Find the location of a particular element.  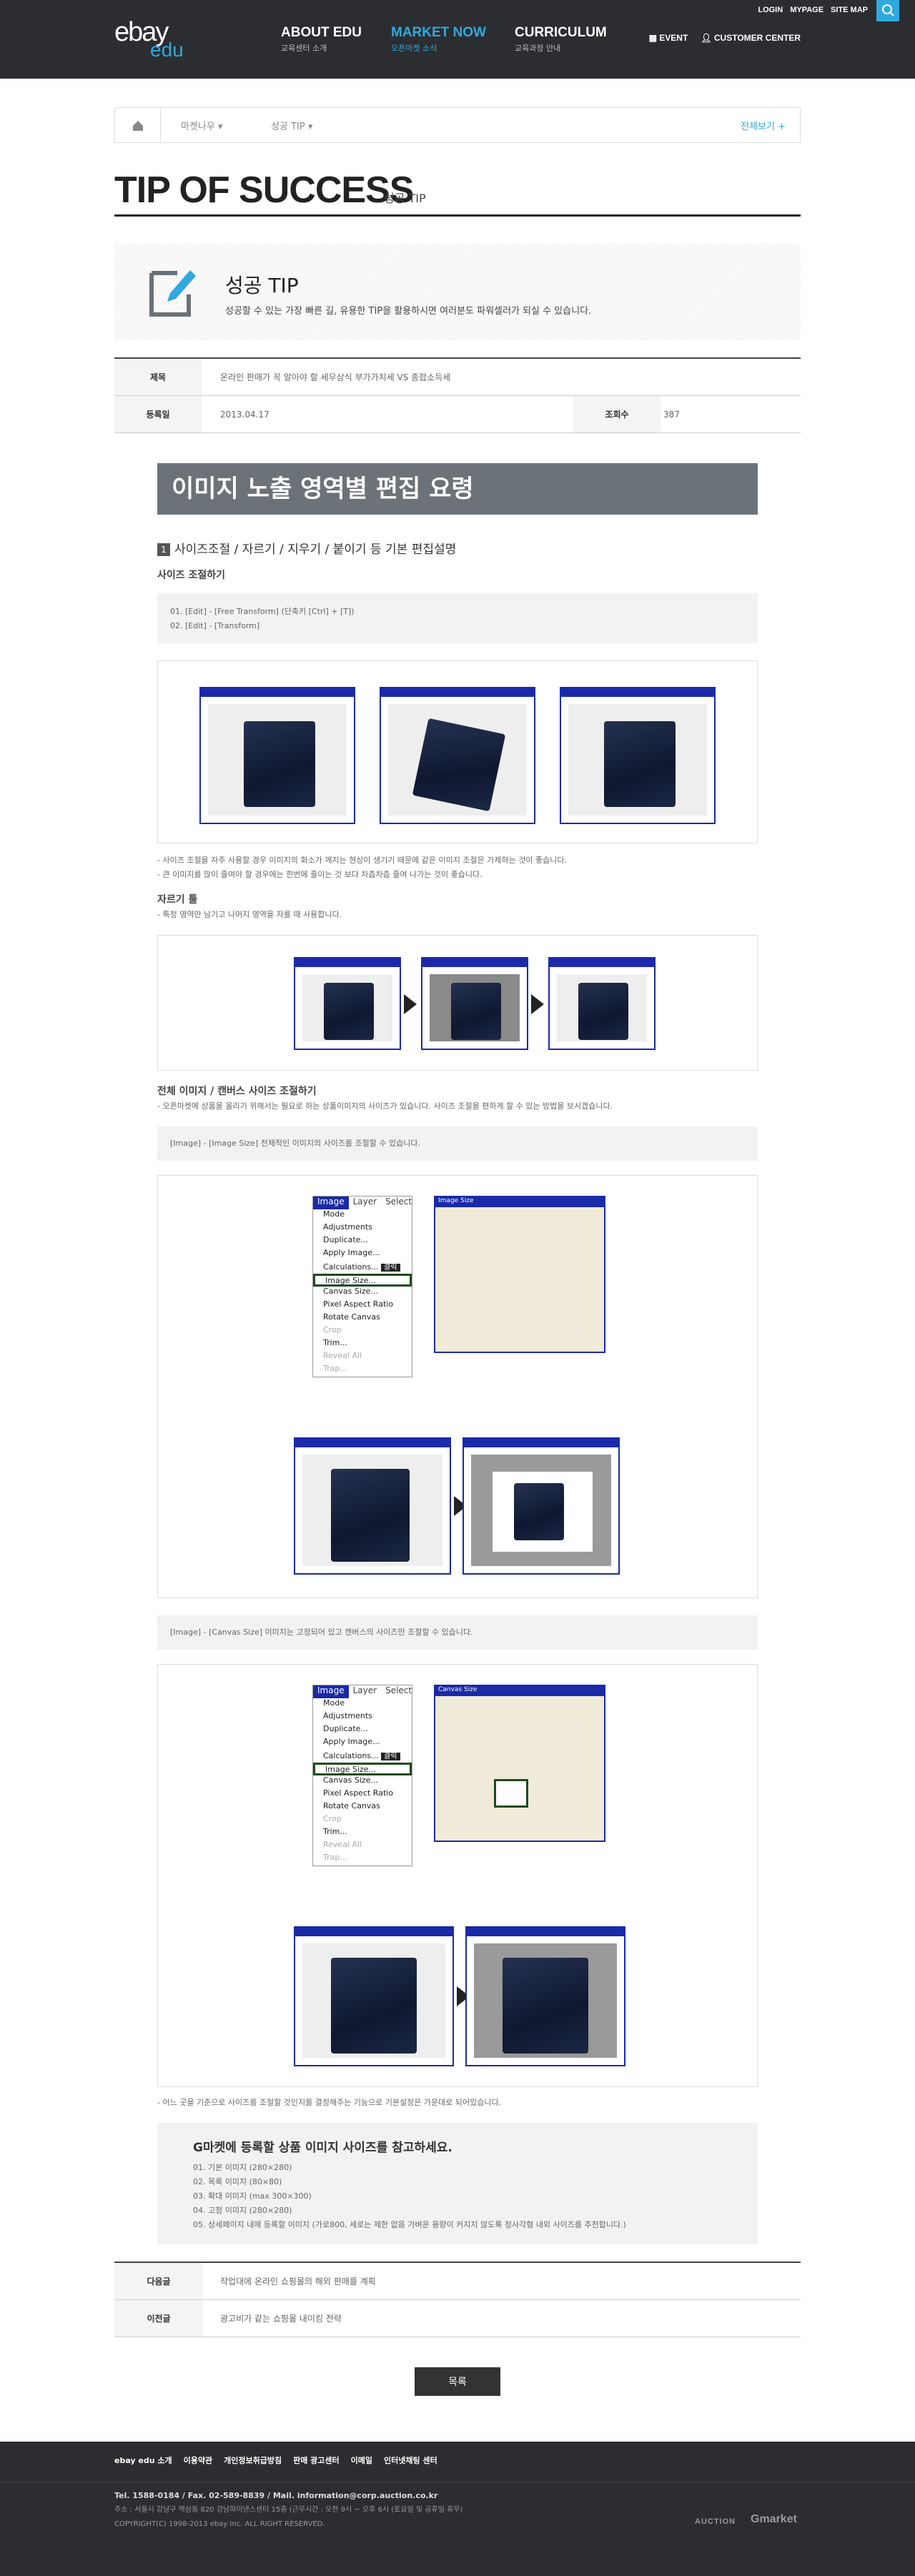

login-link: LOGIN is located at coordinates (771, 10).